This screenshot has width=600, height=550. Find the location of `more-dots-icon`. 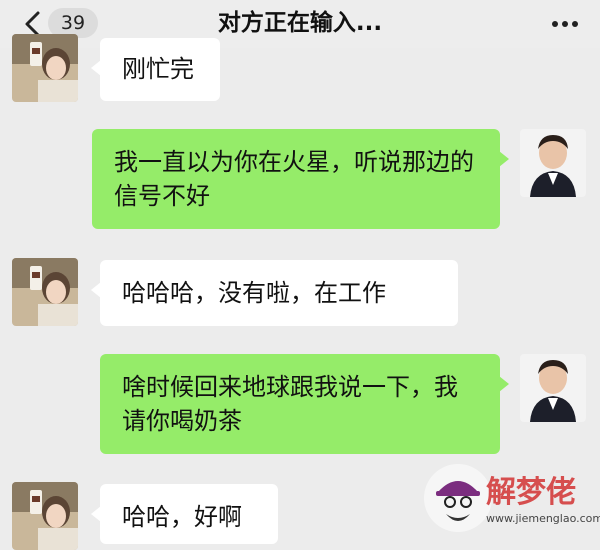

more-dots-icon is located at coordinates (565, 24).